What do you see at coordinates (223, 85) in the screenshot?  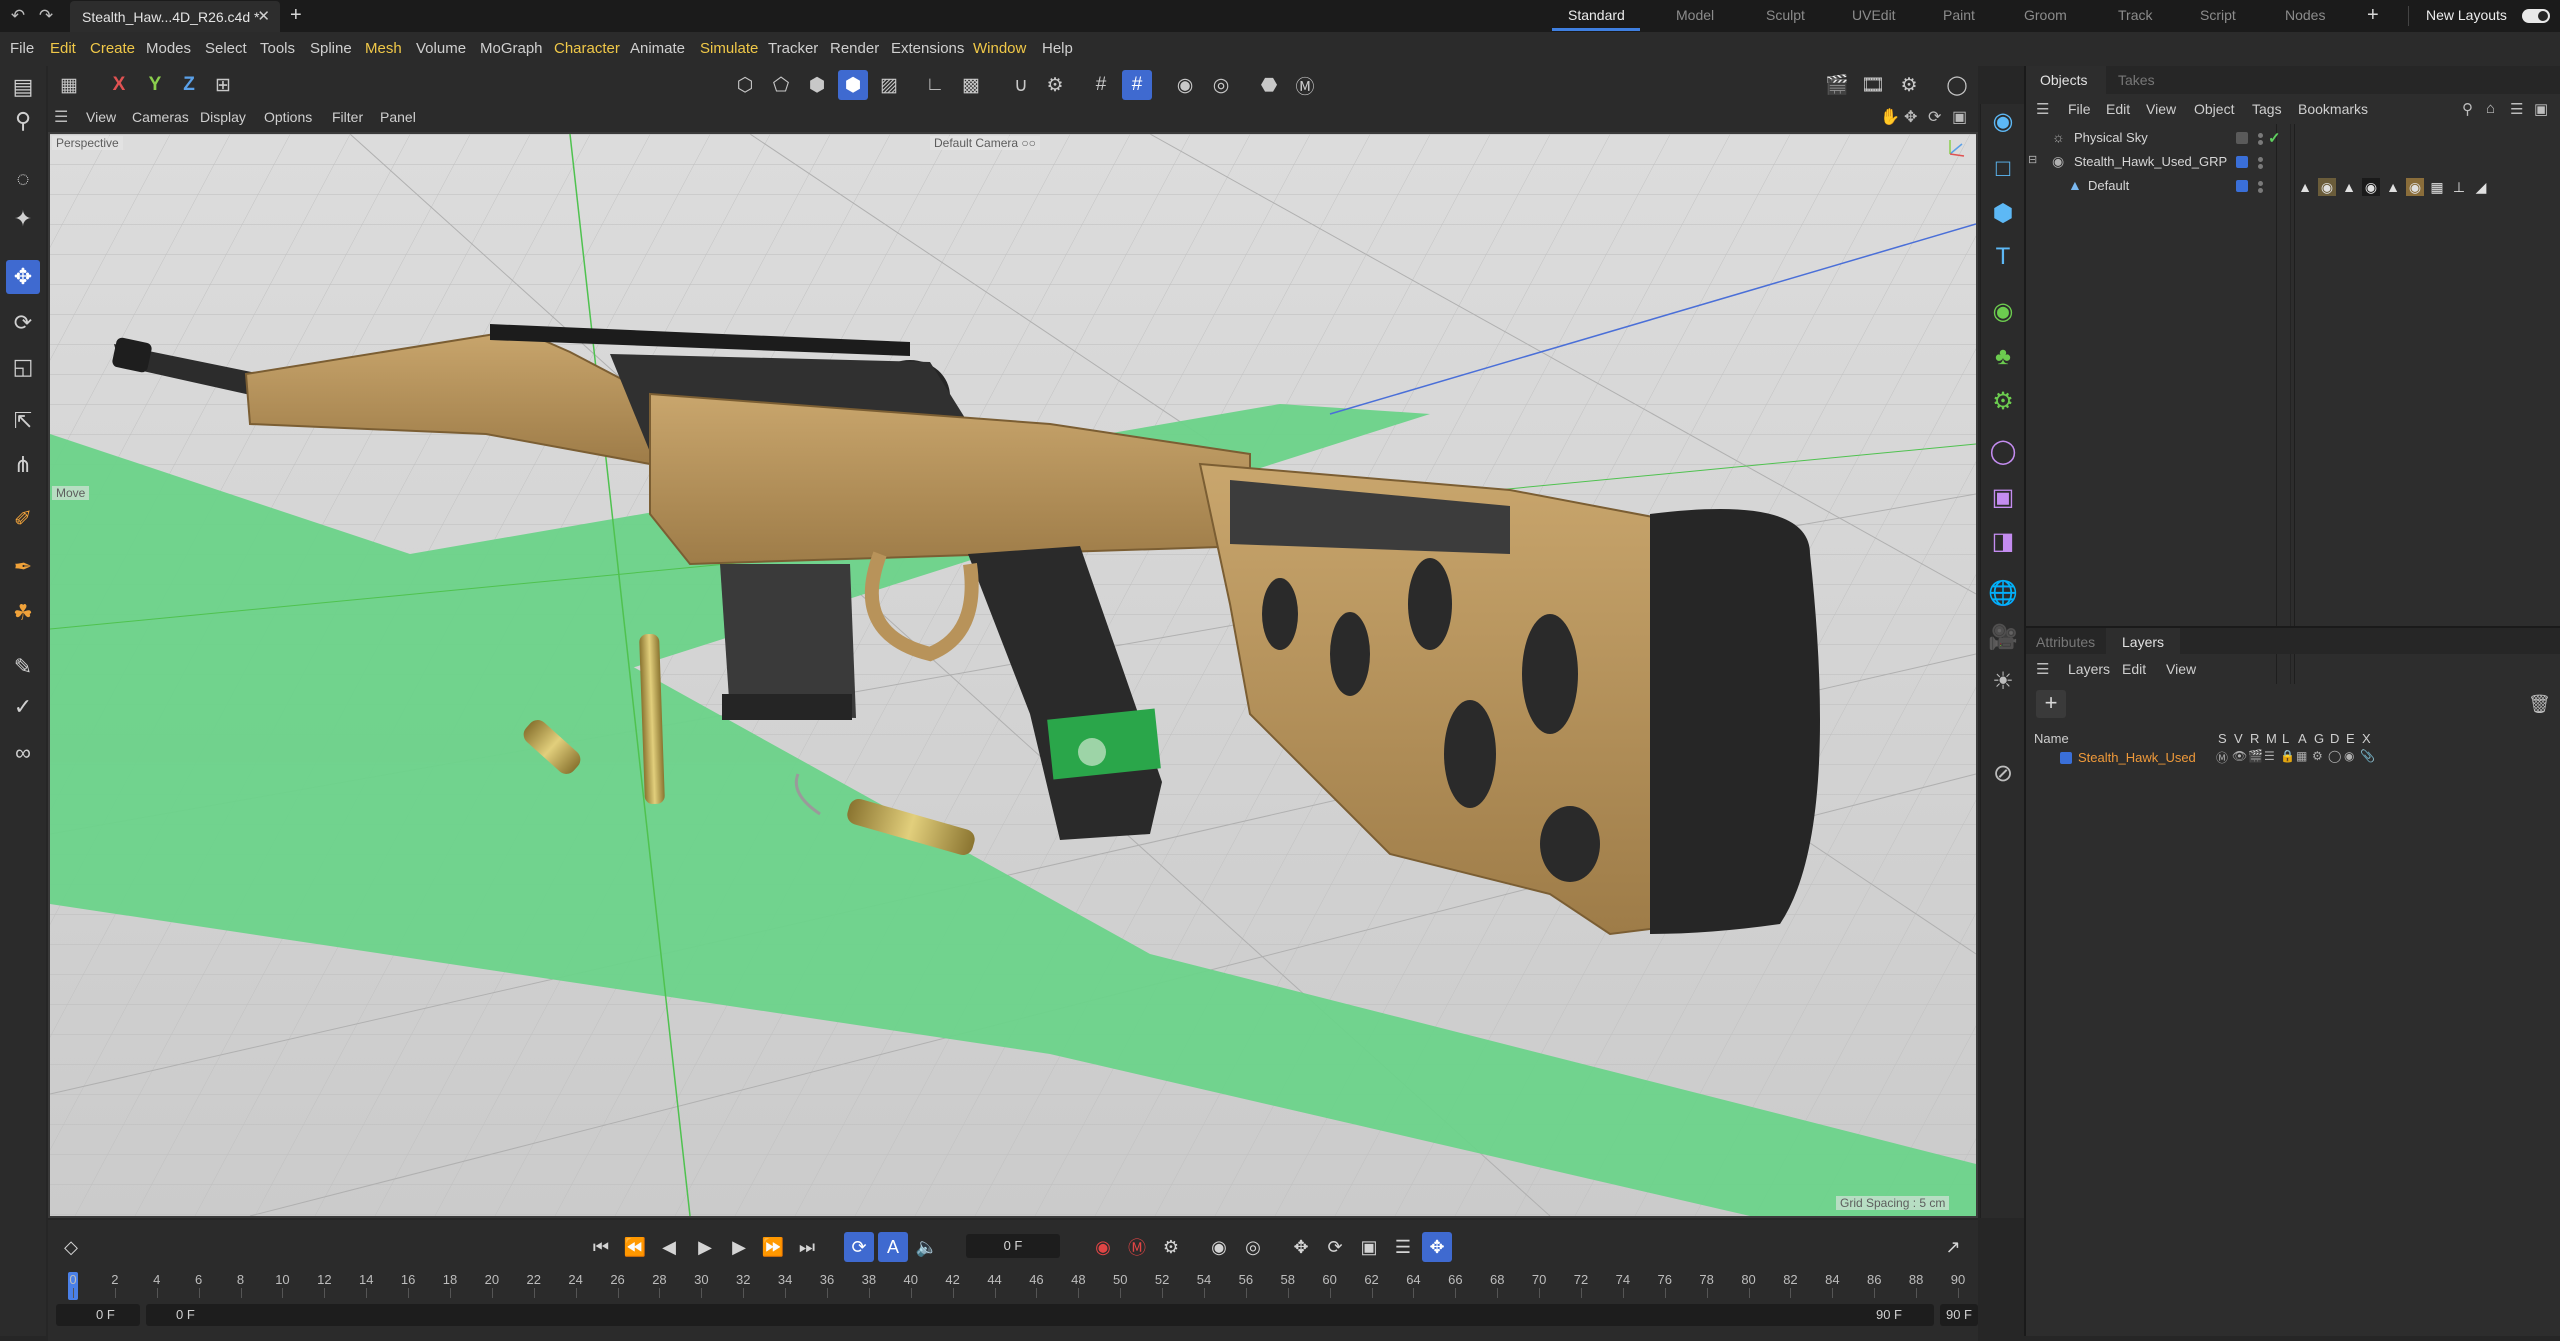 I see `coordinate-system-icon: ⊞` at bounding box center [223, 85].